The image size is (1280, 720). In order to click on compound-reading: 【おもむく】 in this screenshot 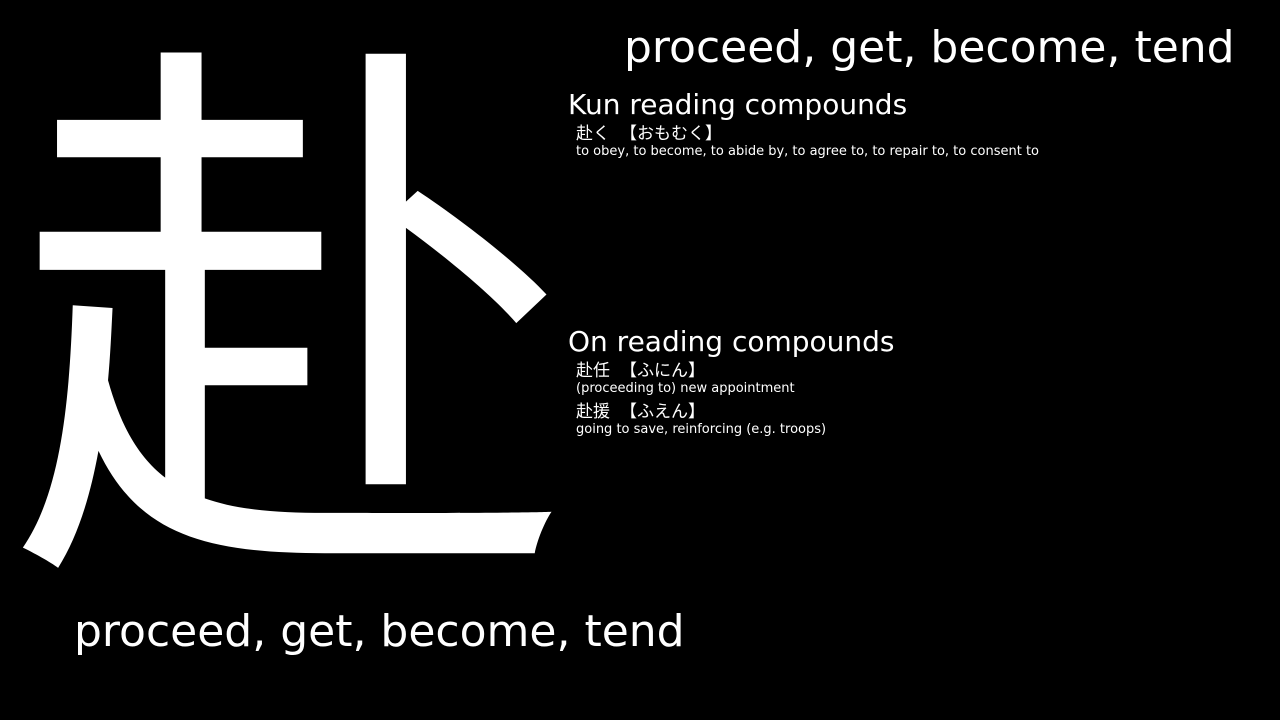, I will do `click(671, 134)`.